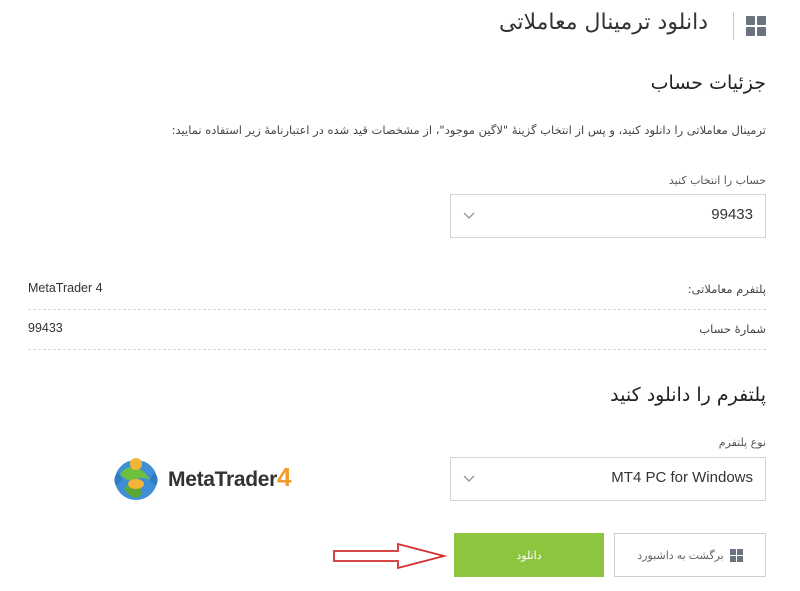 The width and height of the screenshot is (800, 591). Describe the element at coordinates (708, 83) in the screenshot. I see `account-details-title: جزئیات حساب` at that location.